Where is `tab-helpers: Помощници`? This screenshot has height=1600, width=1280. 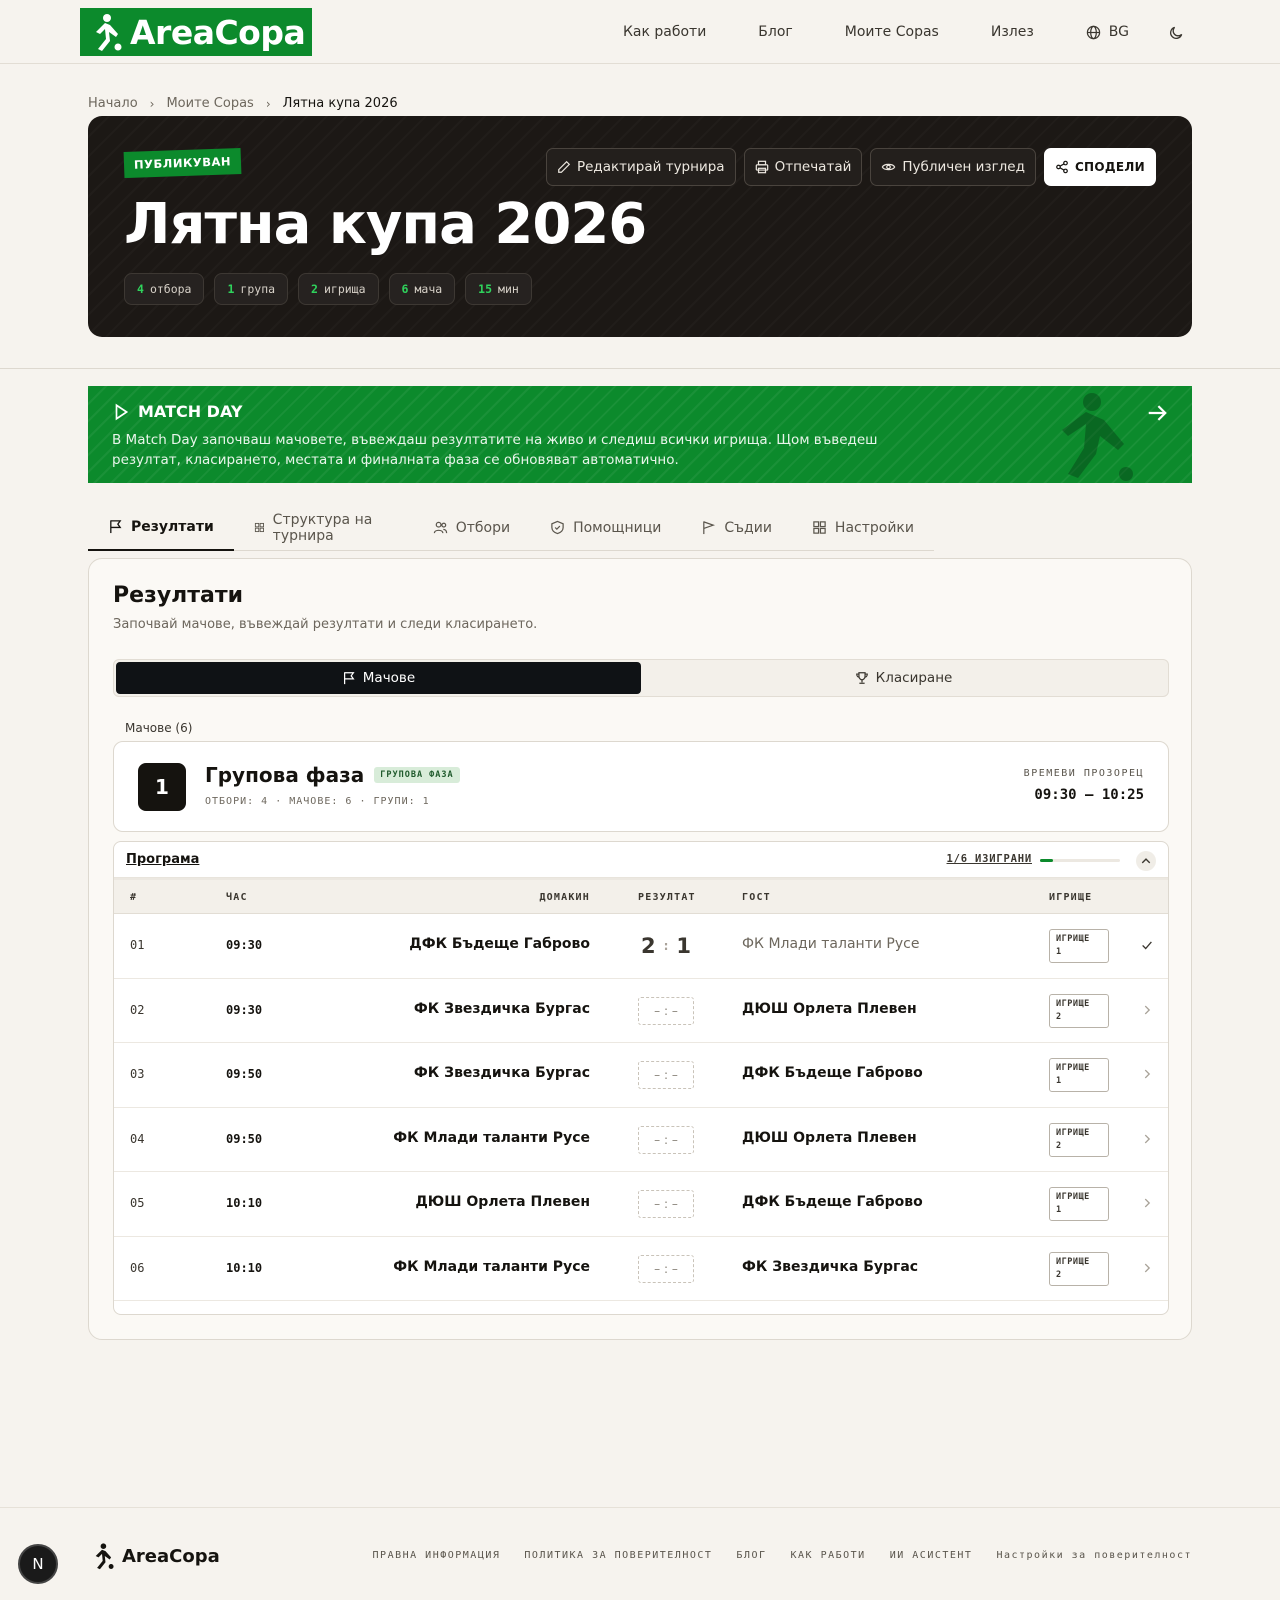 tab-helpers: Помощници is located at coordinates (605, 527).